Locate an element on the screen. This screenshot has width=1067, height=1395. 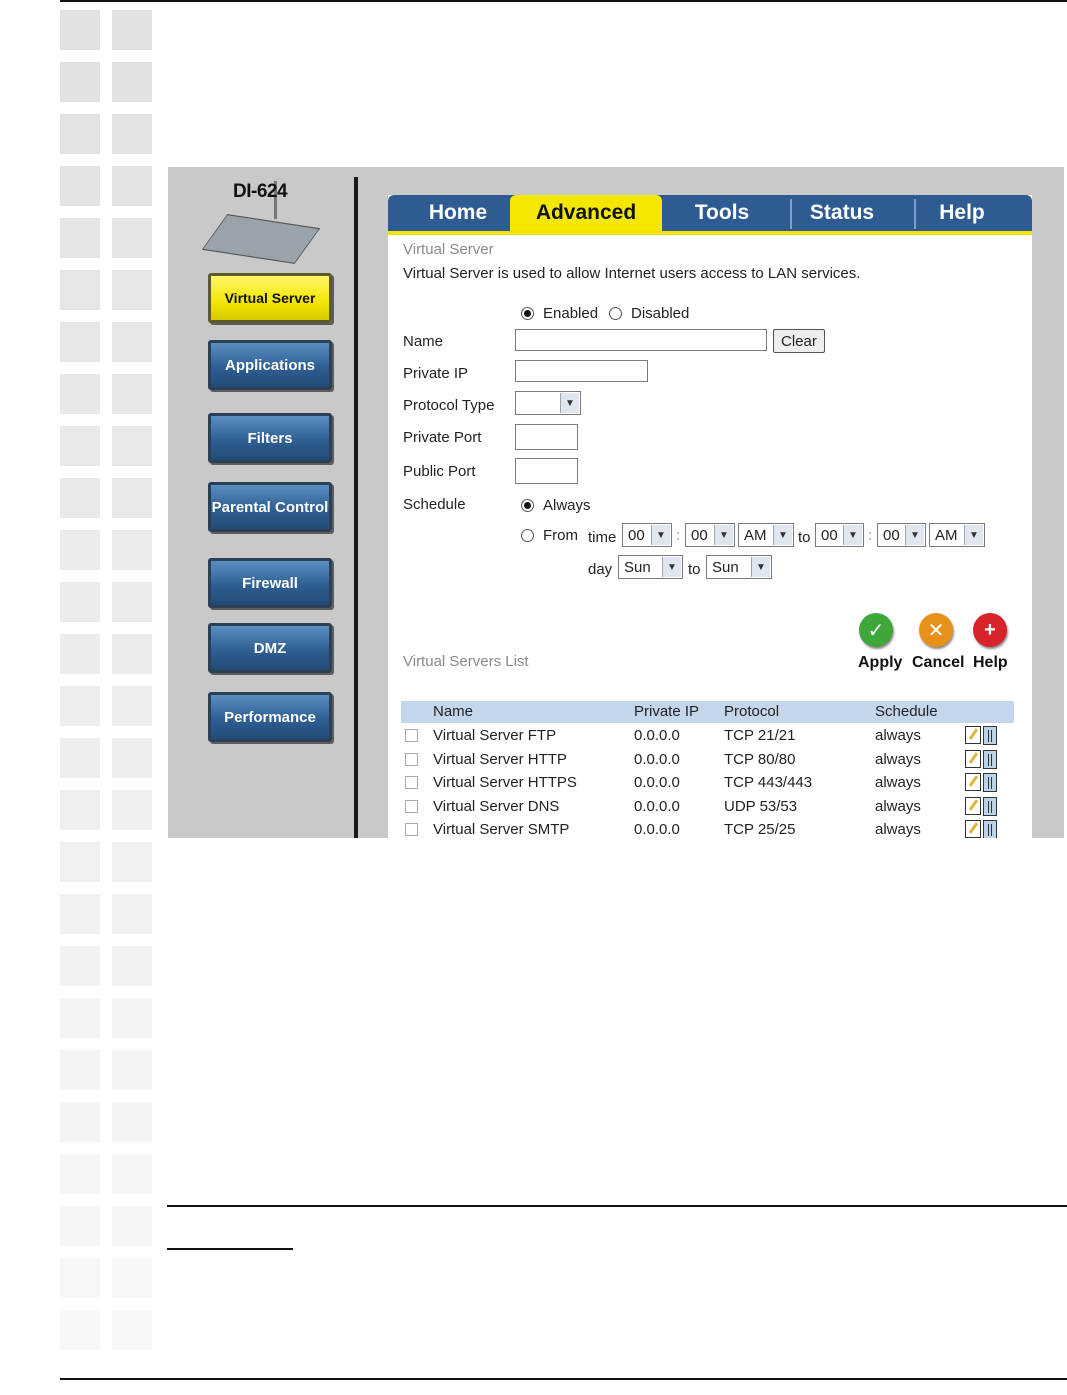
sidebar-item-virtual-server: Virtual Server is located at coordinates (270, 298).